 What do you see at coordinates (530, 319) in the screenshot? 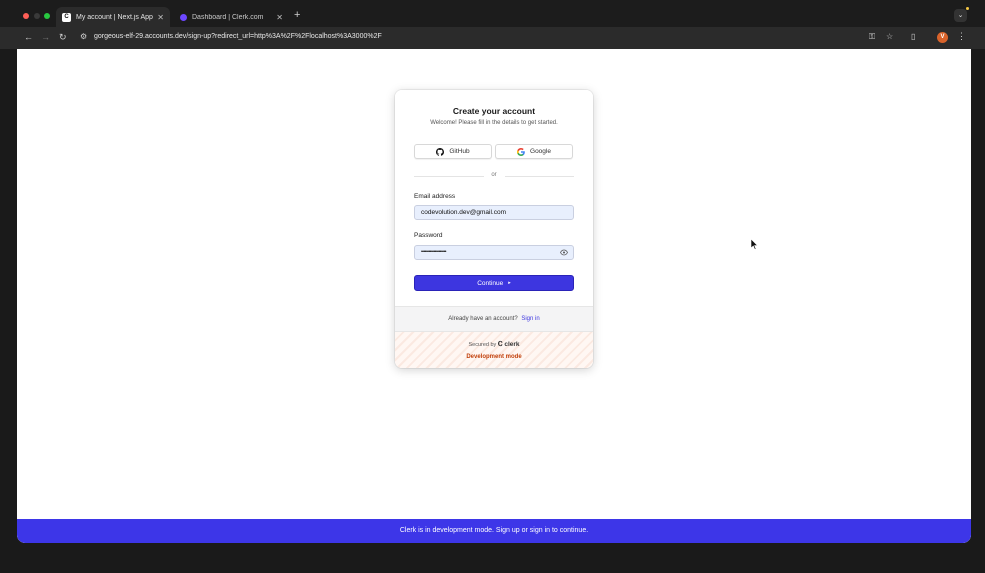
I see `signin-link: Sign in` at bounding box center [530, 319].